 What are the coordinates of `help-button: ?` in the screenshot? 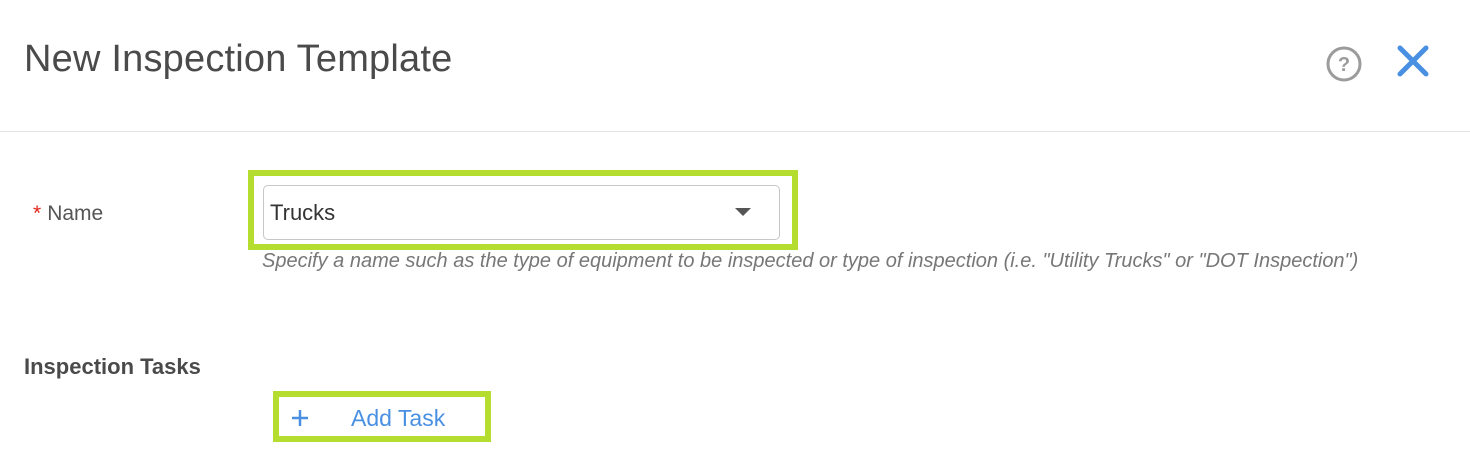 It's located at (1344, 64).